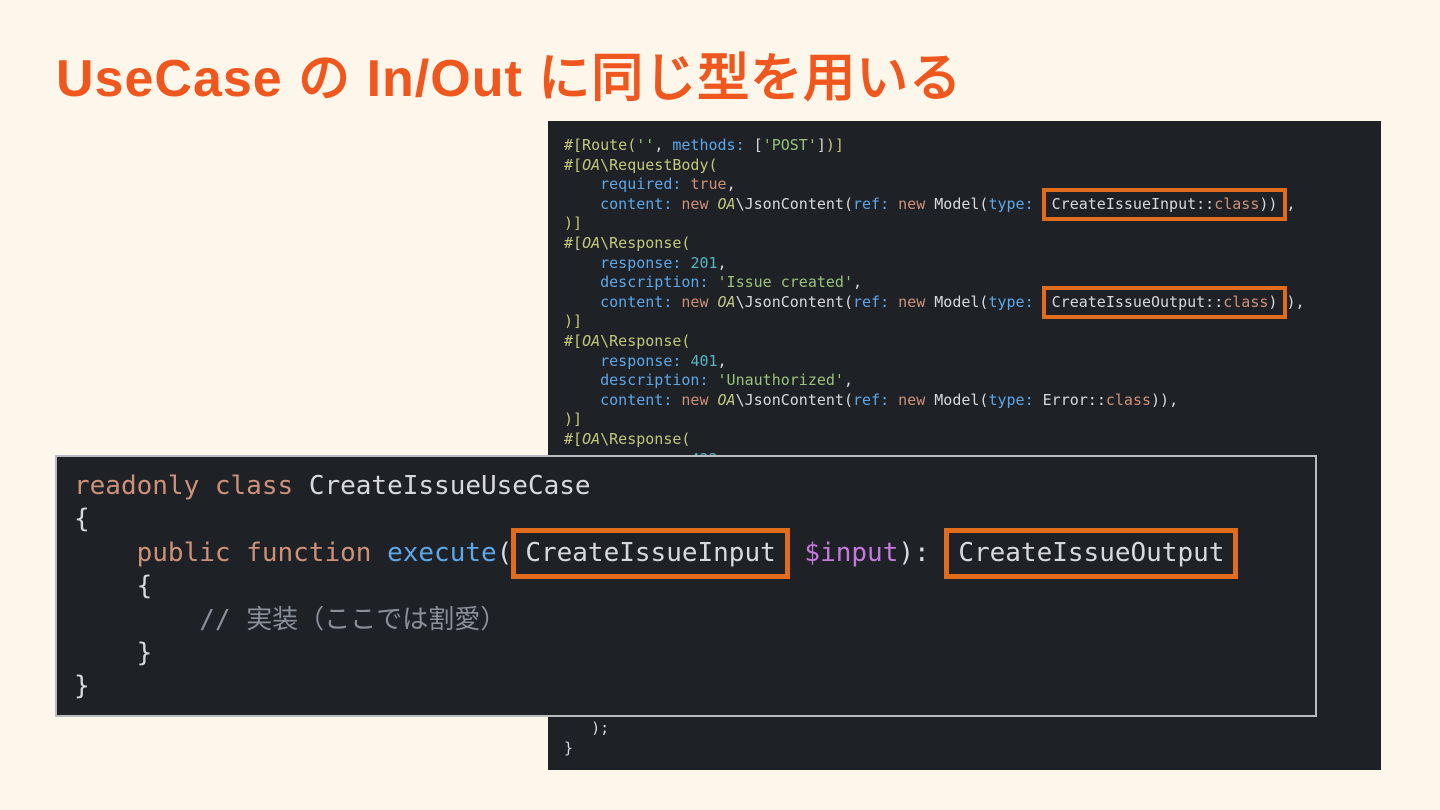 The height and width of the screenshot is (810, 1440). I want to click on code-token: ], so click(821, 145).